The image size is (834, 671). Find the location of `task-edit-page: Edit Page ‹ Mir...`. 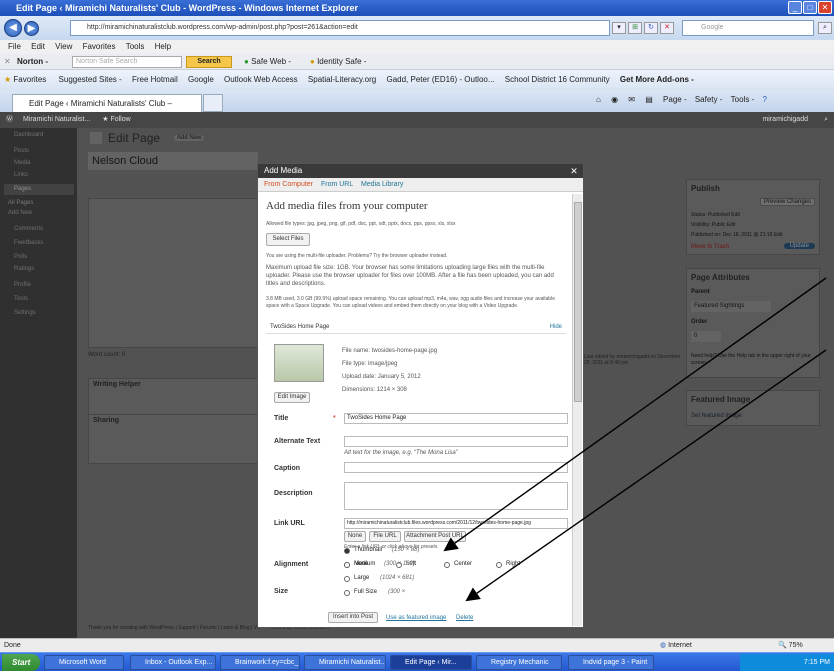

task-edit-page: Edit Page ‹ Mir... is located at coordinates (431, 662).